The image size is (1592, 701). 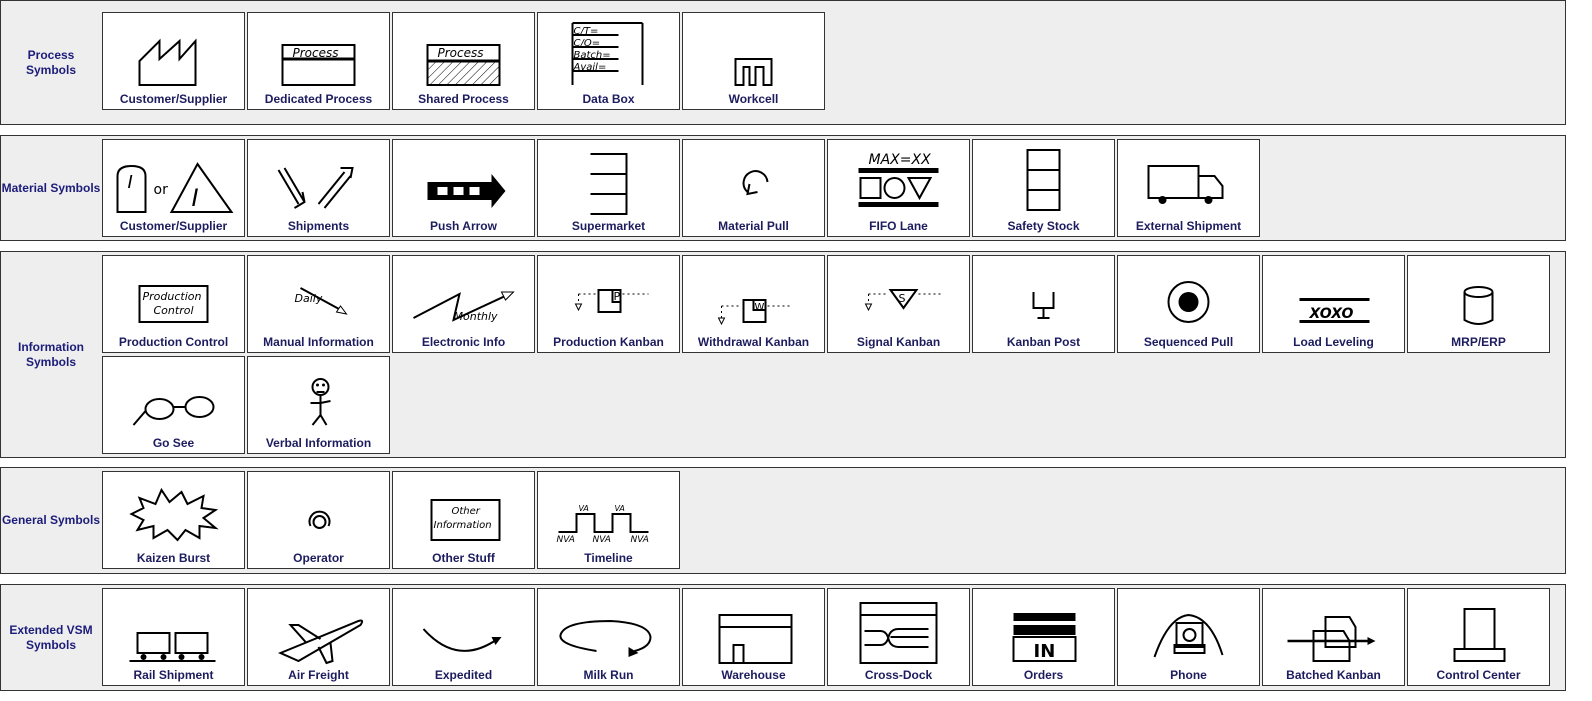 I want to click on symbol-tile-expedited: Expedited, so click(x=463, y=637).